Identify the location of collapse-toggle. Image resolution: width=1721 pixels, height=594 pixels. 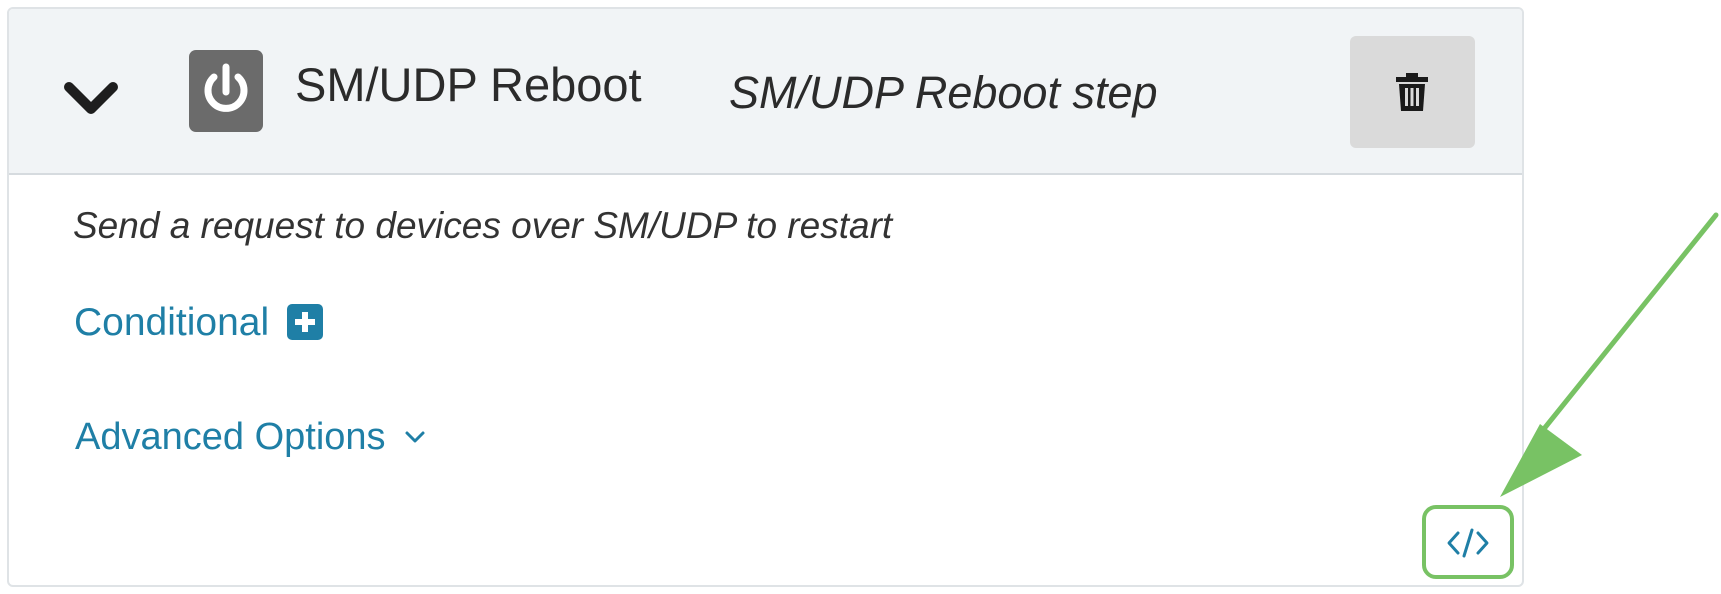
(91, 99).